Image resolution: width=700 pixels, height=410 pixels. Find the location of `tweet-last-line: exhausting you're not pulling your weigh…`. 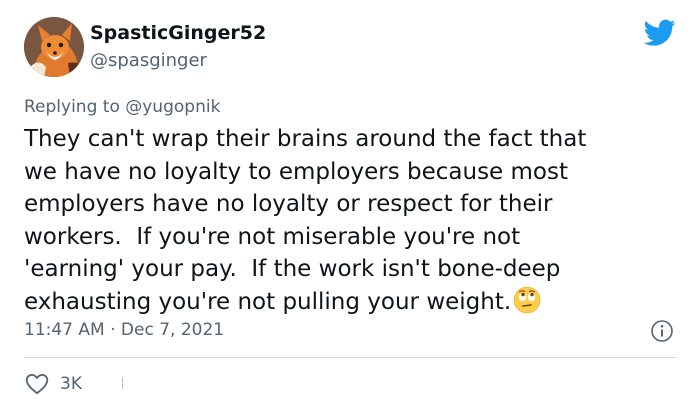

tweet-last-line: exhausting you're not pulling your weigh… is located at coordinates (354, 302).